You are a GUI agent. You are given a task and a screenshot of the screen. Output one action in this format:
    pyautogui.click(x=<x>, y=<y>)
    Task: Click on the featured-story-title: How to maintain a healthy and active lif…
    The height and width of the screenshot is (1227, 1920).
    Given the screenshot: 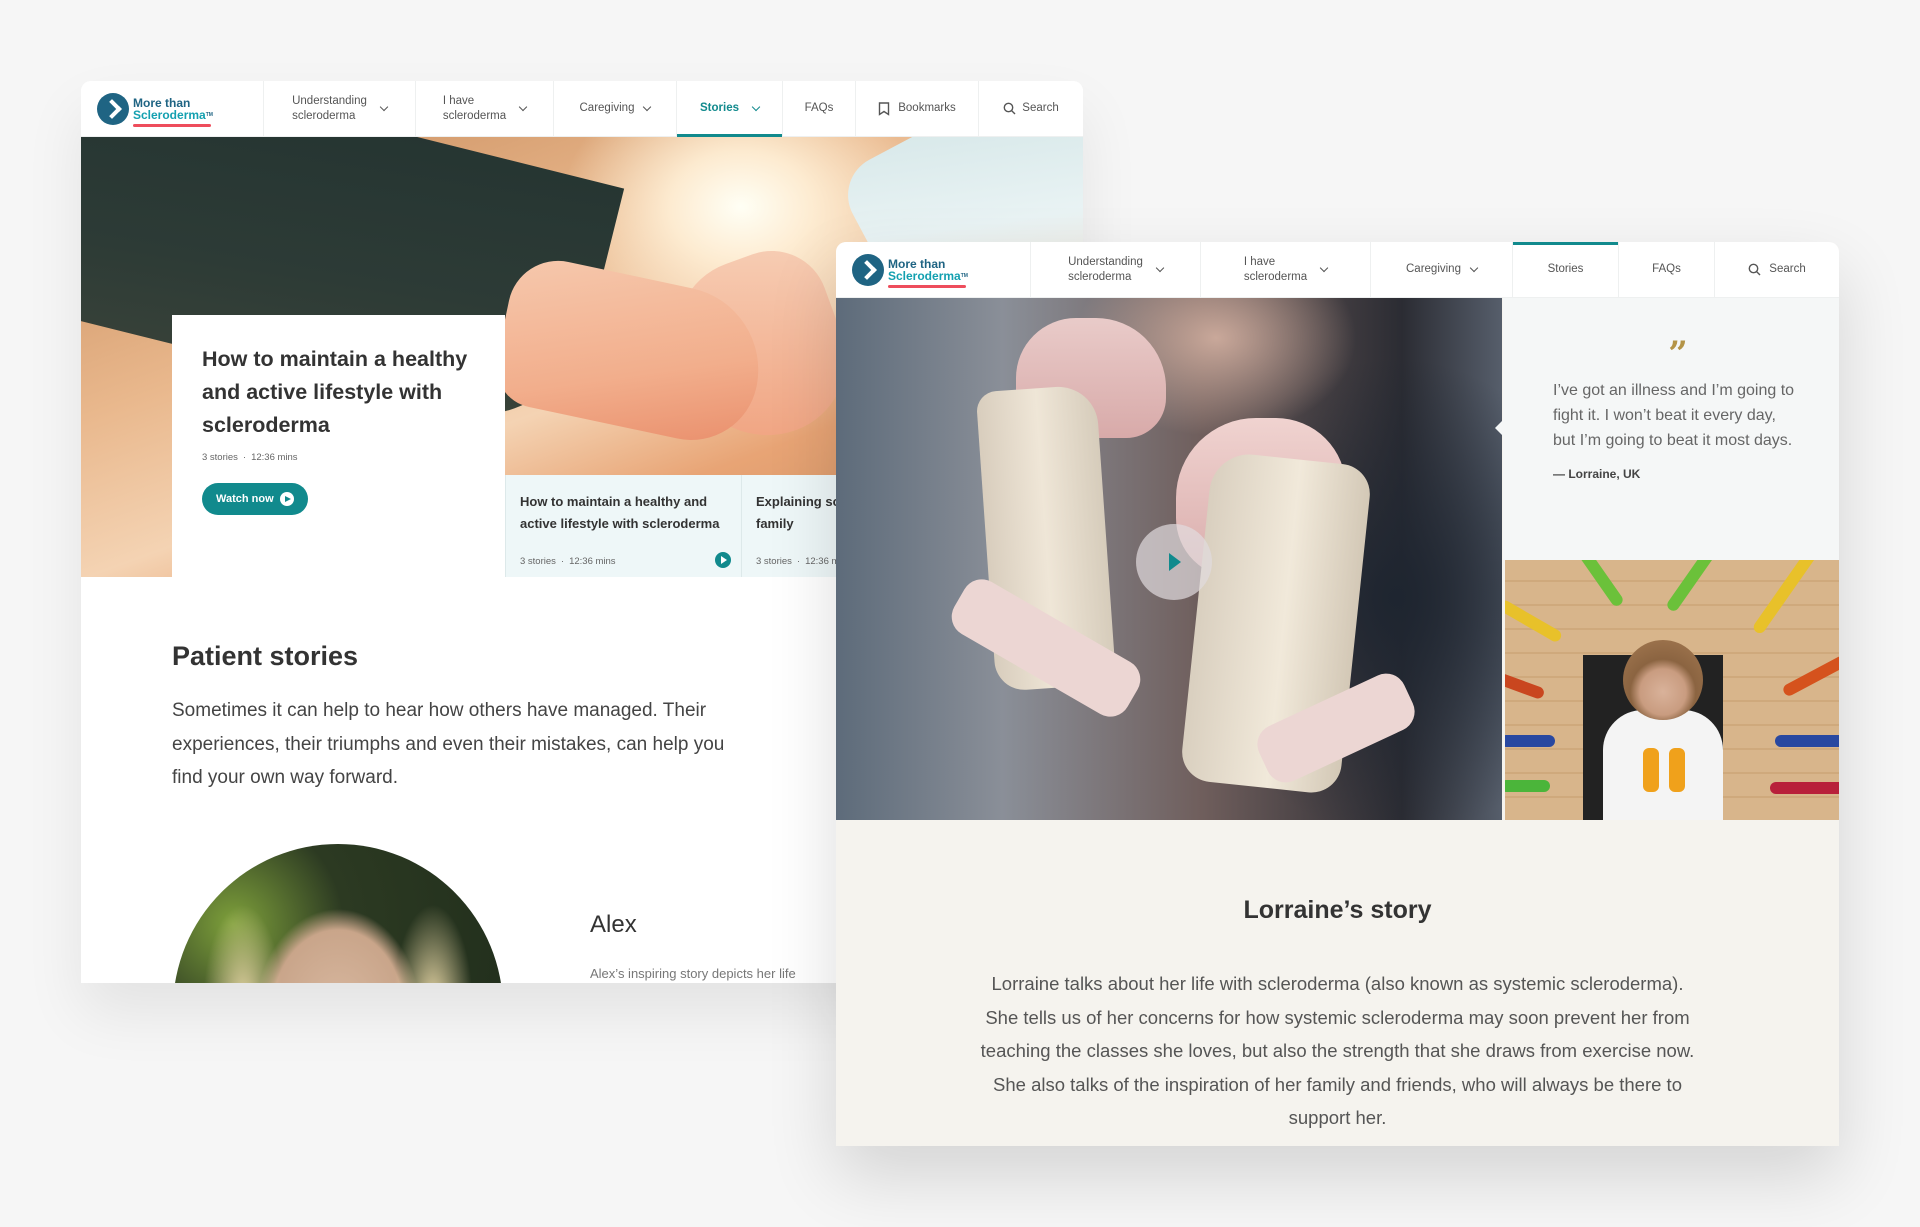 What is the action you would take?
    pyautogui.click(x=335, y=392)
    